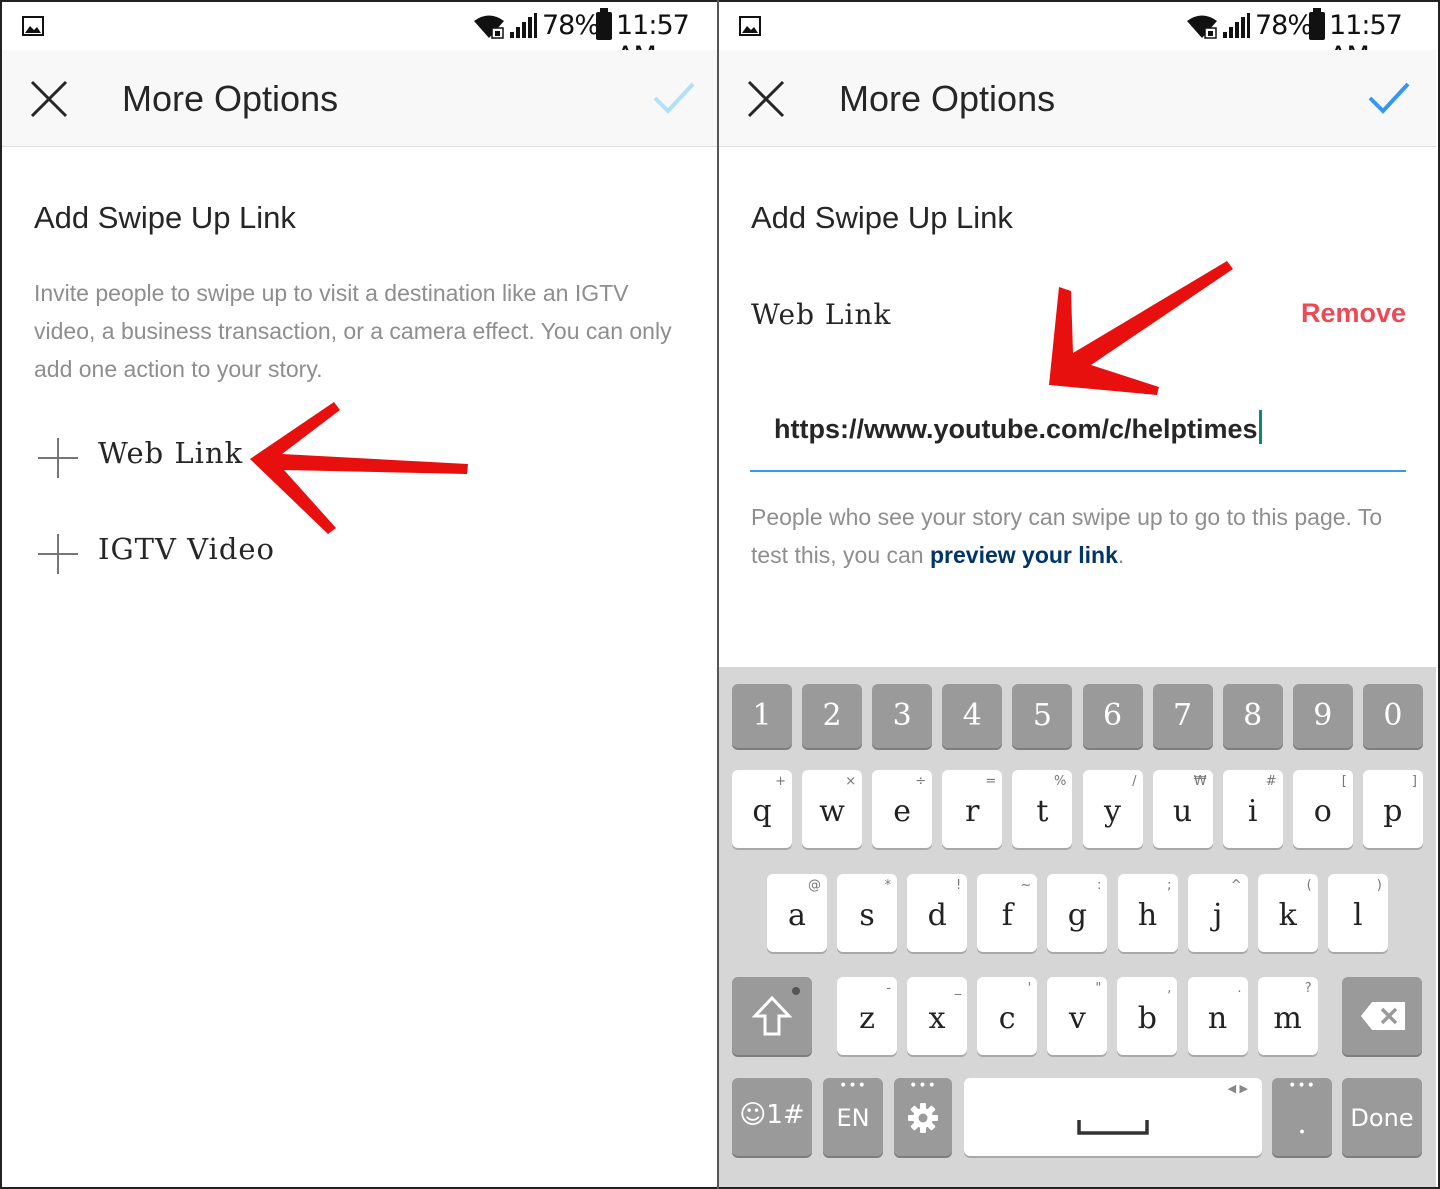 The height and width of the screenshot is (1189, 1440). What do you see at coordinates (972, 809) in the screenshot?
I see `key-r: = r` at bounding box center [972, 809].